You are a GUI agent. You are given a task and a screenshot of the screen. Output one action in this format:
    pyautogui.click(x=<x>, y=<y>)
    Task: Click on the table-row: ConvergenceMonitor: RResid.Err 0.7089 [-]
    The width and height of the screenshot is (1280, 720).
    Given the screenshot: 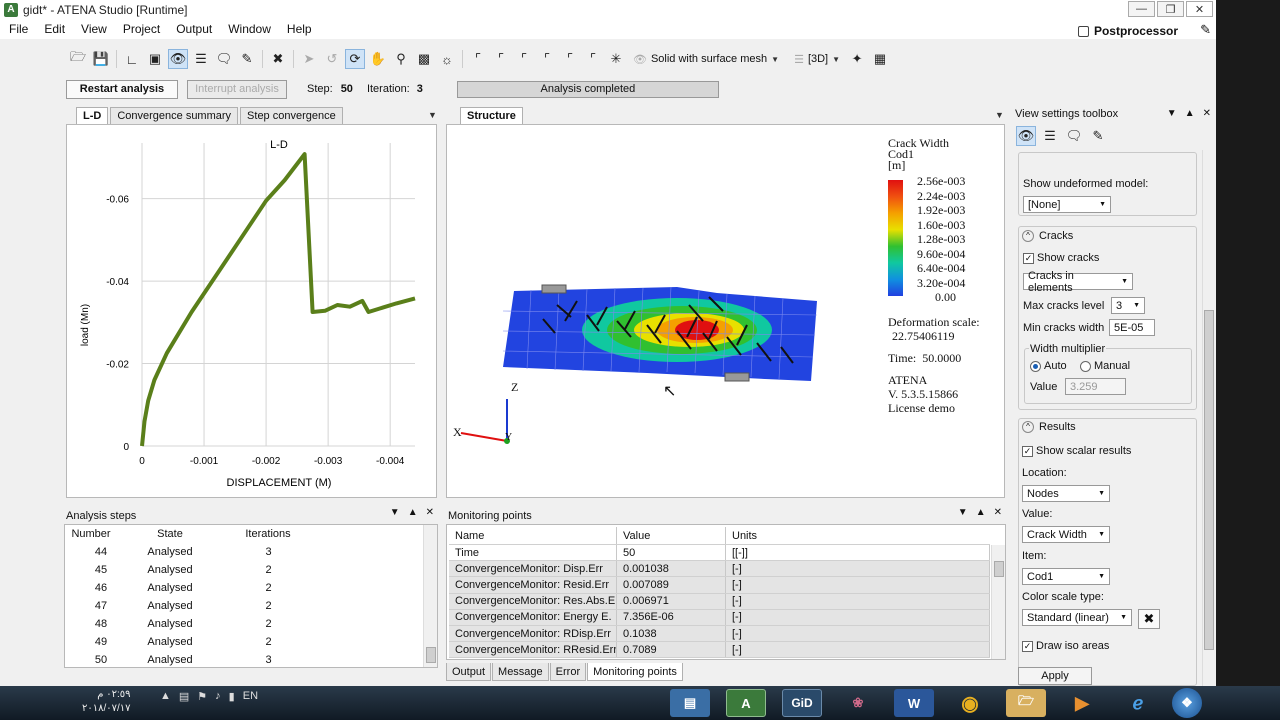 What is the action you would take?
    pyautogui.click(x=719, y=650)
    